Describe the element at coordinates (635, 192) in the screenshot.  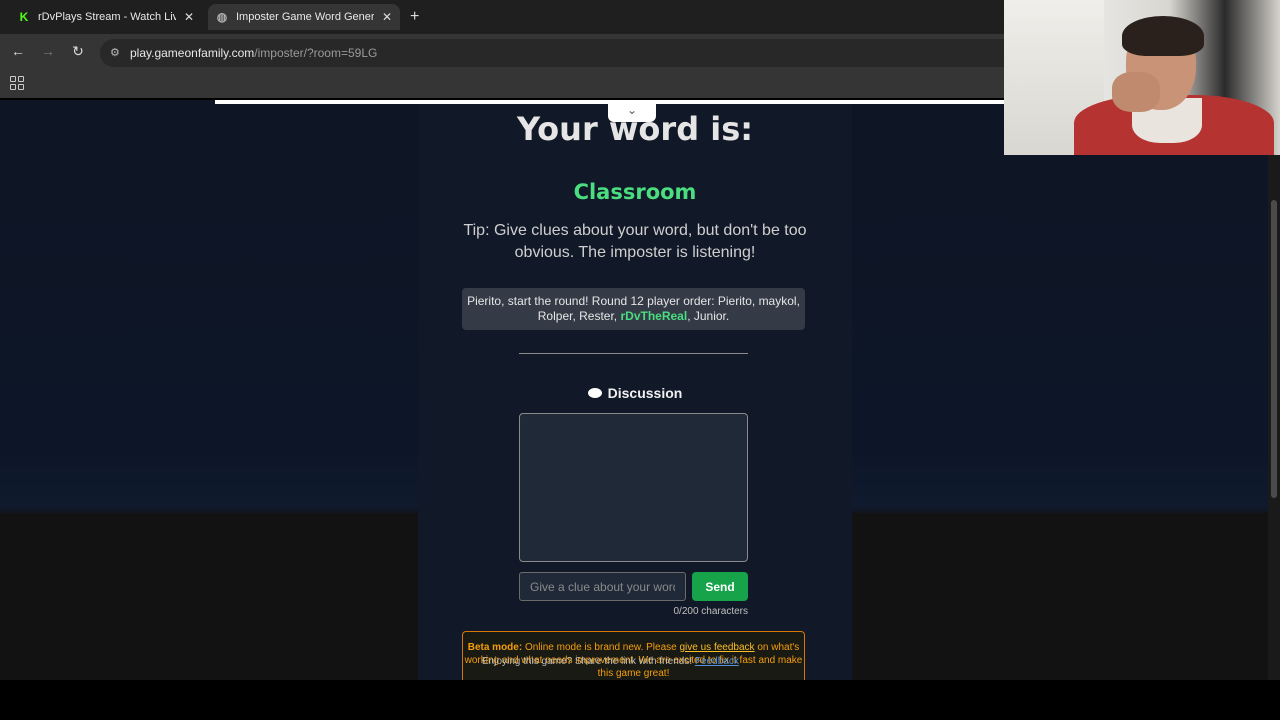
I see `secret-word: Classroom` at that location.